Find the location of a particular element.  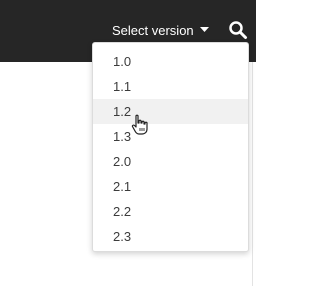

version-option-1-2: 1.2 is located at coordinates (170, 111).